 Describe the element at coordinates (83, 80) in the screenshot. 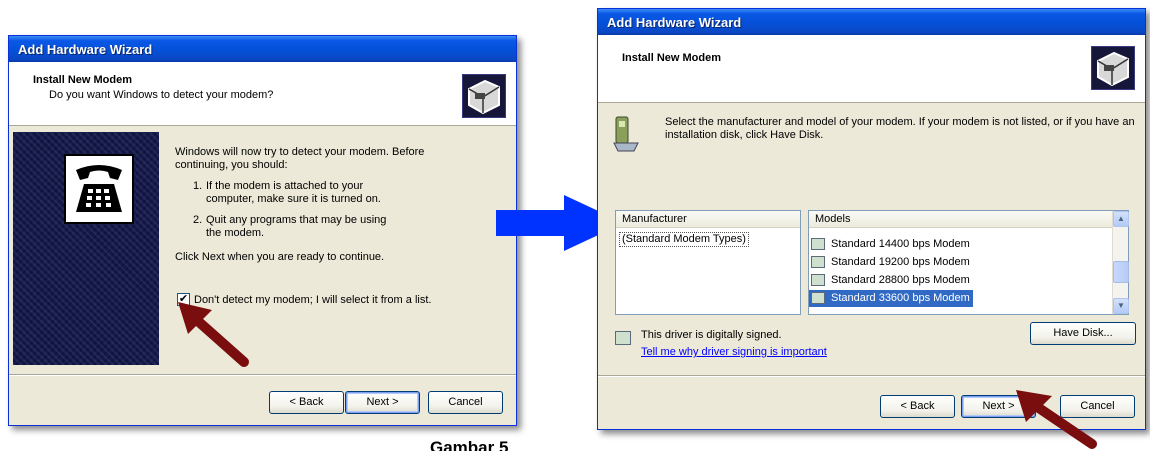

I see `left-header-title: Install New Modem` at that location.